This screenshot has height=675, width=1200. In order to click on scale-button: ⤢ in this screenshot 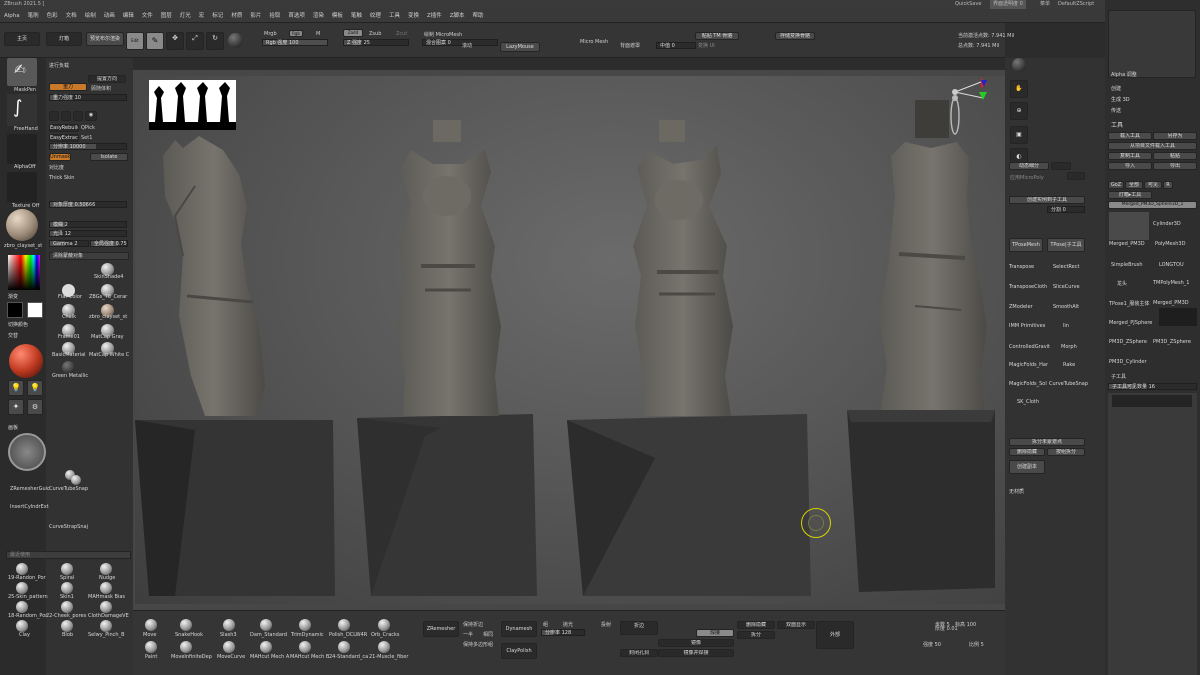, I will do `click(195, 41)`.